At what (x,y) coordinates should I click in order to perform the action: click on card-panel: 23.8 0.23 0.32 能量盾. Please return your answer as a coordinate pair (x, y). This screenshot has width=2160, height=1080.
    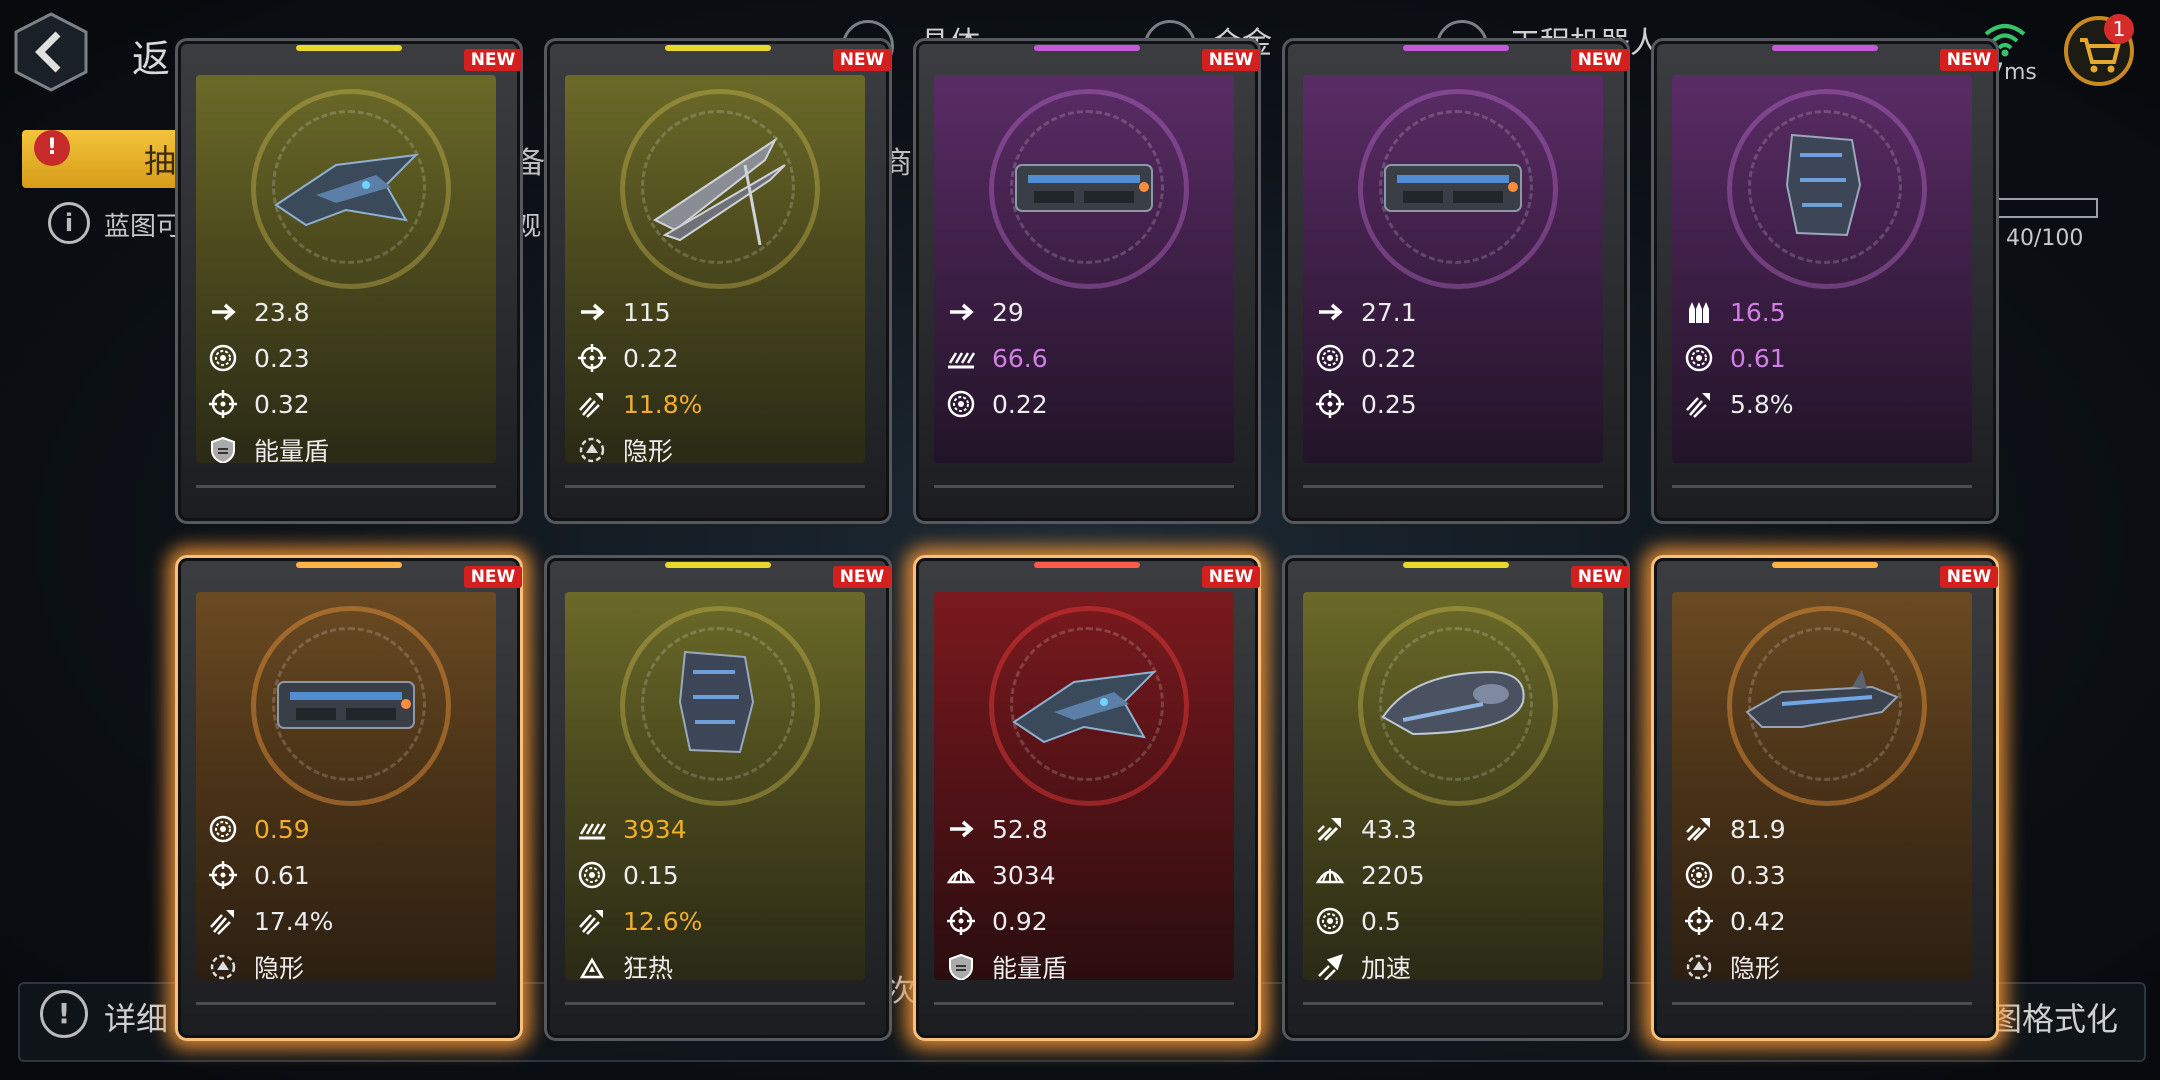
    Looking at the image, I should click on (346, 269).